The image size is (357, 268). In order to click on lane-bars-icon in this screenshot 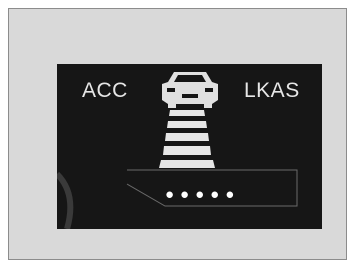, I will do `click(187, 139)`.